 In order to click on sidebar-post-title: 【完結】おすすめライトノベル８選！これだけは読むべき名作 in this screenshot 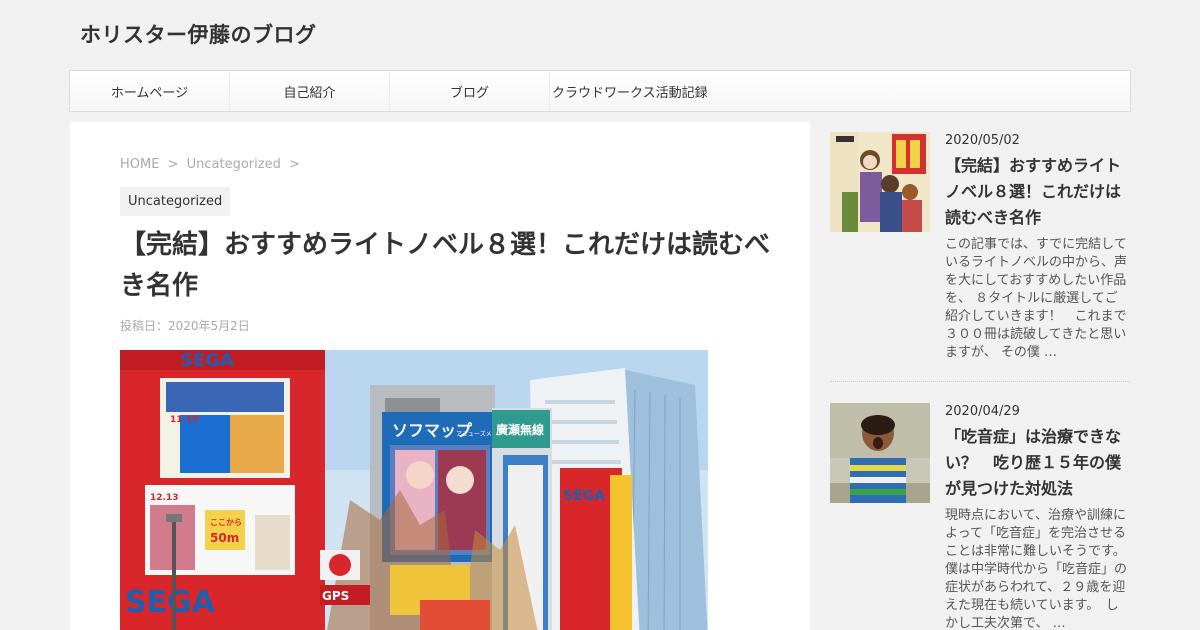, I will do `click(1037, 192)`.